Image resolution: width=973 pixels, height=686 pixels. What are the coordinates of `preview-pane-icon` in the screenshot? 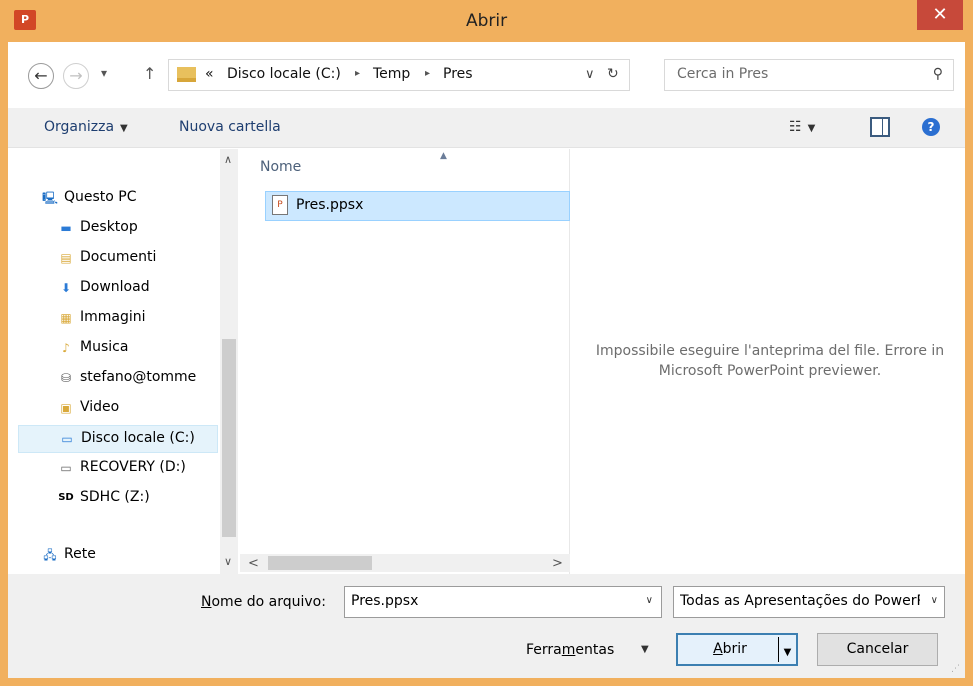 It's located at (885, 127).